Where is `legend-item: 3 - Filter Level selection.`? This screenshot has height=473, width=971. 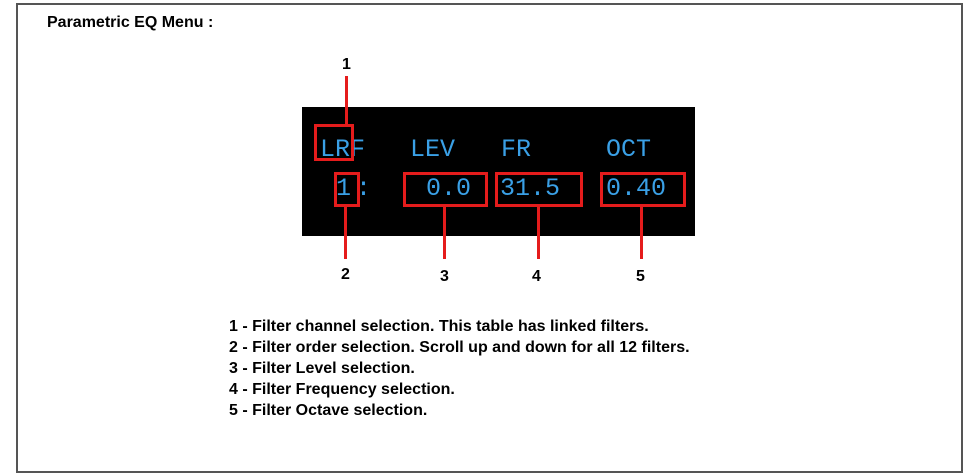
legend-item: 3 - Filter Level selection. is located at coordinates (322, 368).